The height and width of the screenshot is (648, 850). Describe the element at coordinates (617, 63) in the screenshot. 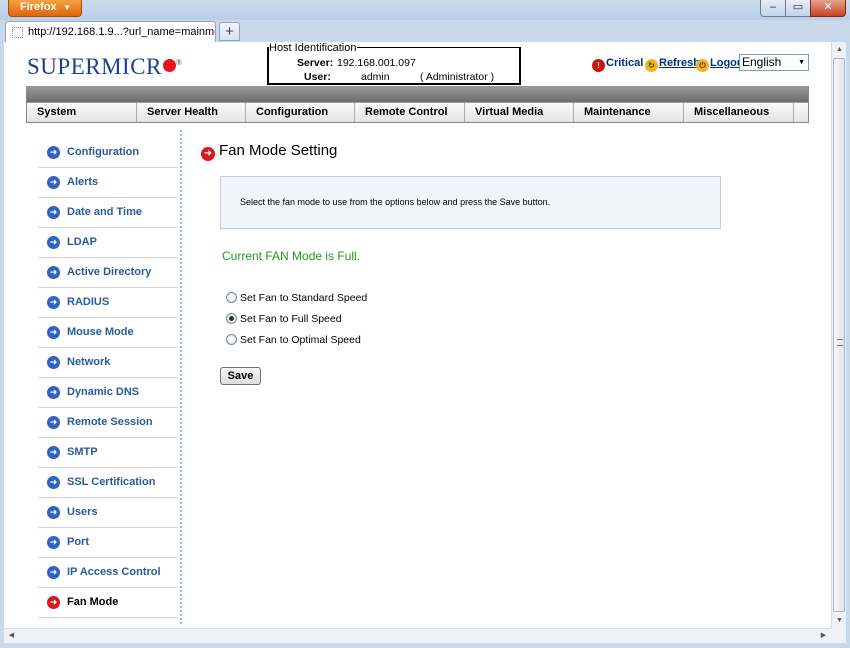

I see `critical-link: ! Critical` at that location.